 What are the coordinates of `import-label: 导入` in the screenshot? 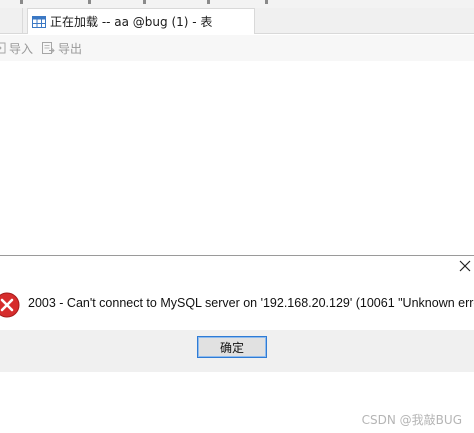 It's located at (21, 48).